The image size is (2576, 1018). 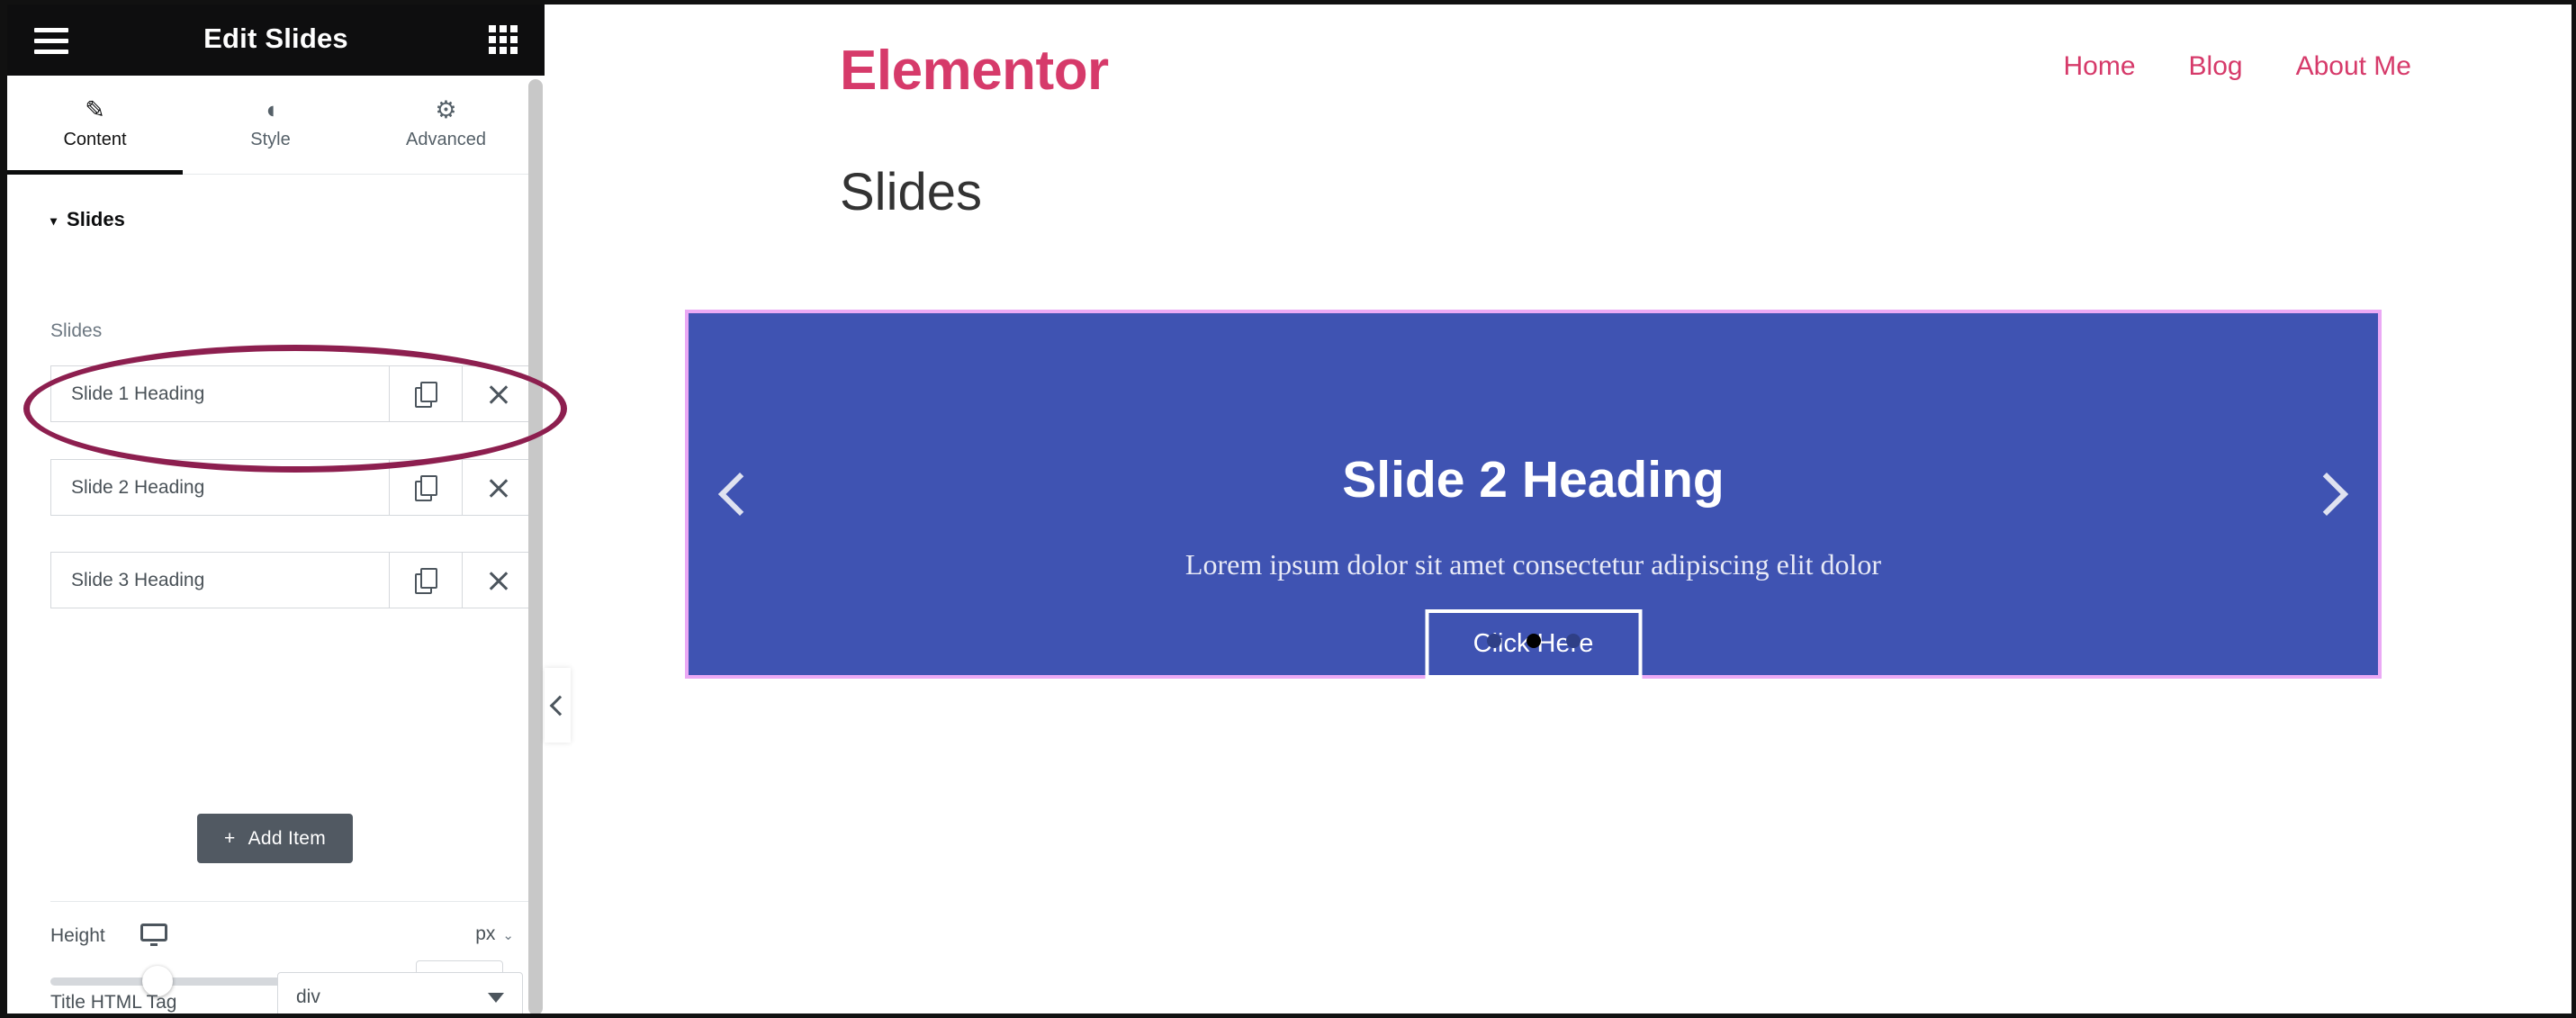 What do you see at coordinates (76, 331) in the screenshot?
I see `slides-field-label: Slides` at bounding box center [76, 331].